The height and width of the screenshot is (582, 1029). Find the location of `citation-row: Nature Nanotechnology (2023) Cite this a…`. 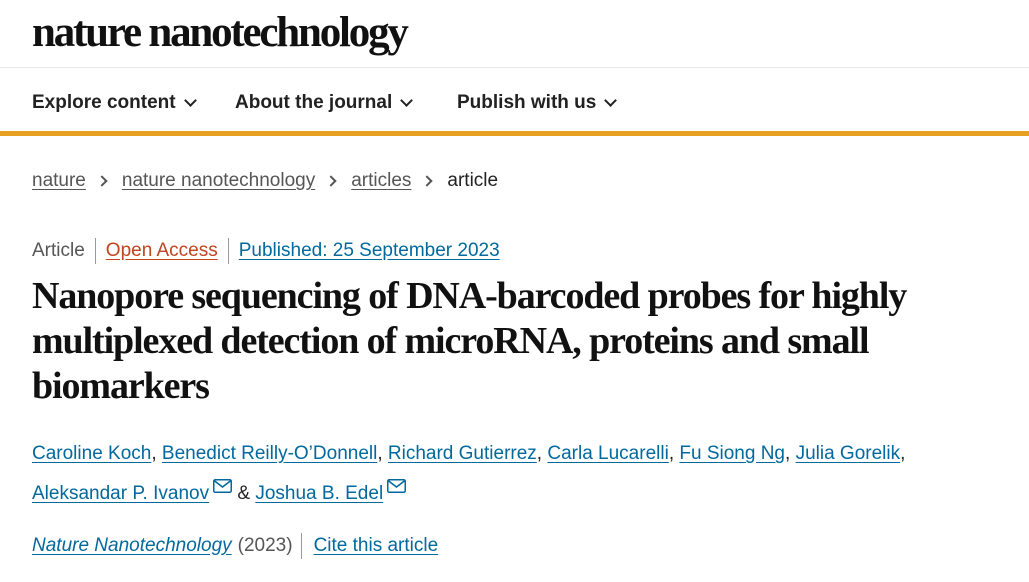

citation-row: Nature Nanotechnology (2023) Cite this a… is located at coordinates (235, 546).